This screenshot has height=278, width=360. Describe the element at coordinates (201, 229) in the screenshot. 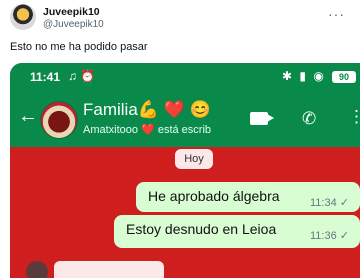

I see `message-text: Estoy desnudo en Leioa` at that location.